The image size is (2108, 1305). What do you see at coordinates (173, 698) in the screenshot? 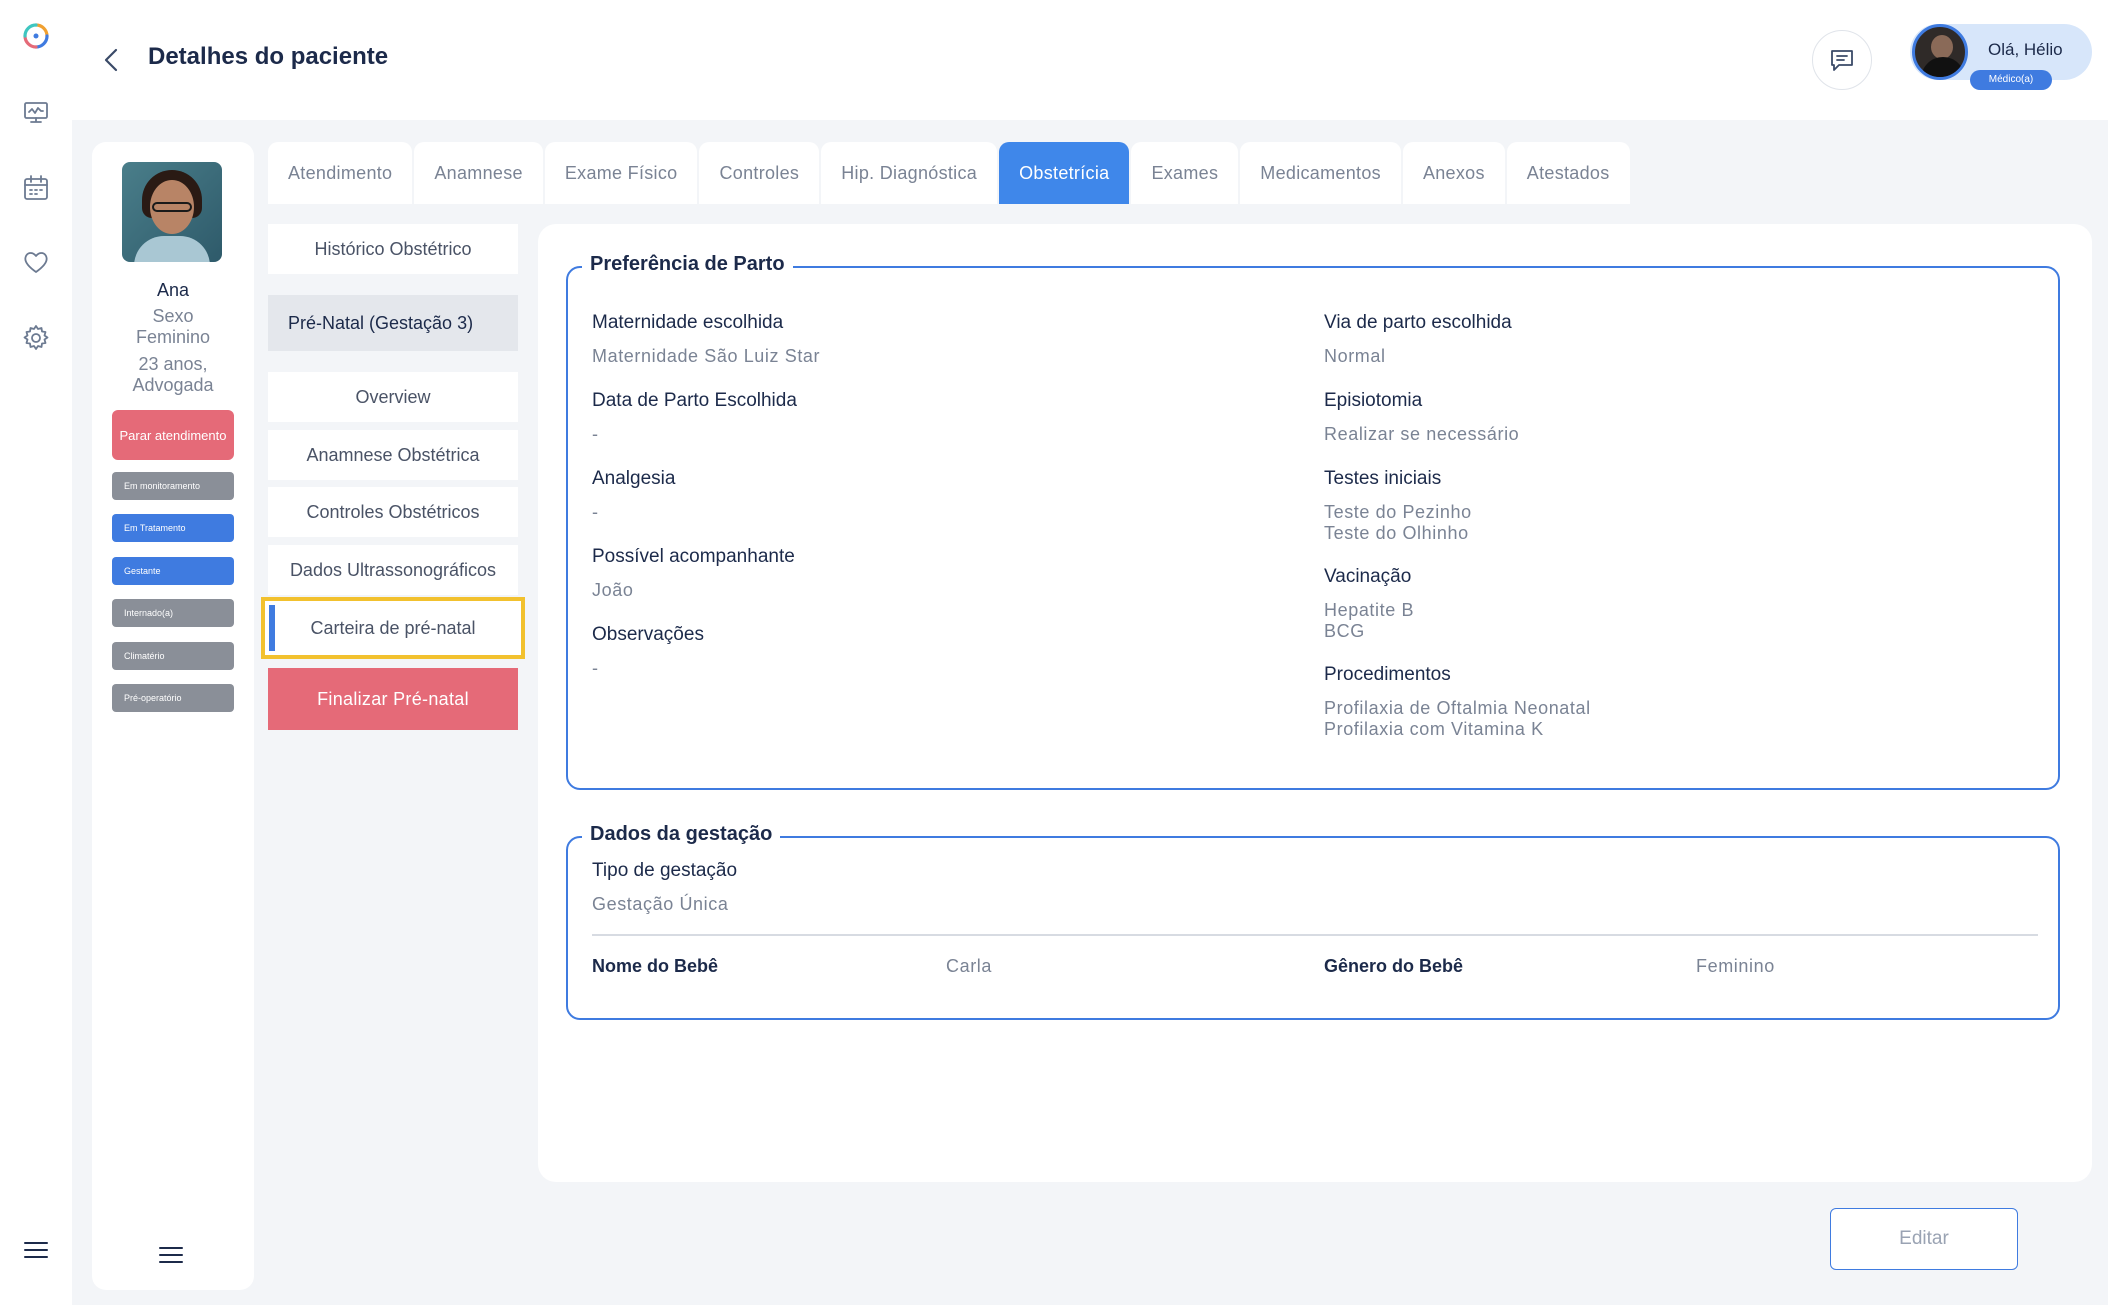
I see `tag-pre-operatorio: Pré-operatório` at bounding box center [173, 698].